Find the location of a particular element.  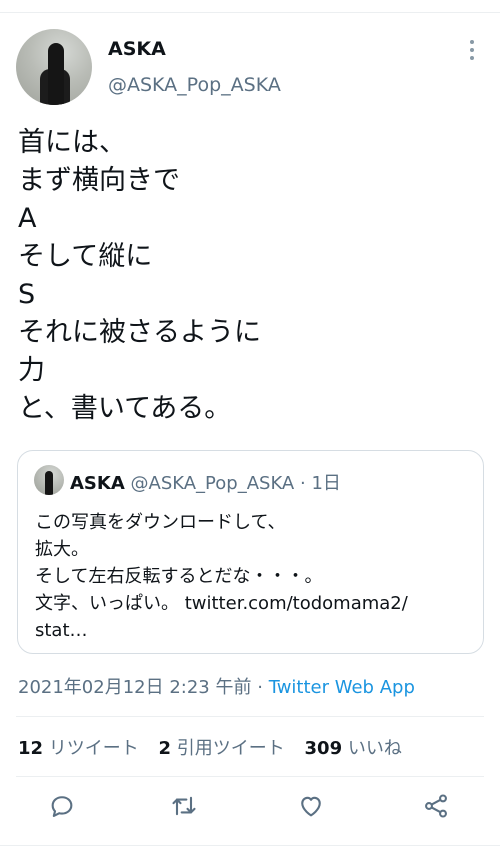

likes-count: 309 is located at coordinates (323, 748).